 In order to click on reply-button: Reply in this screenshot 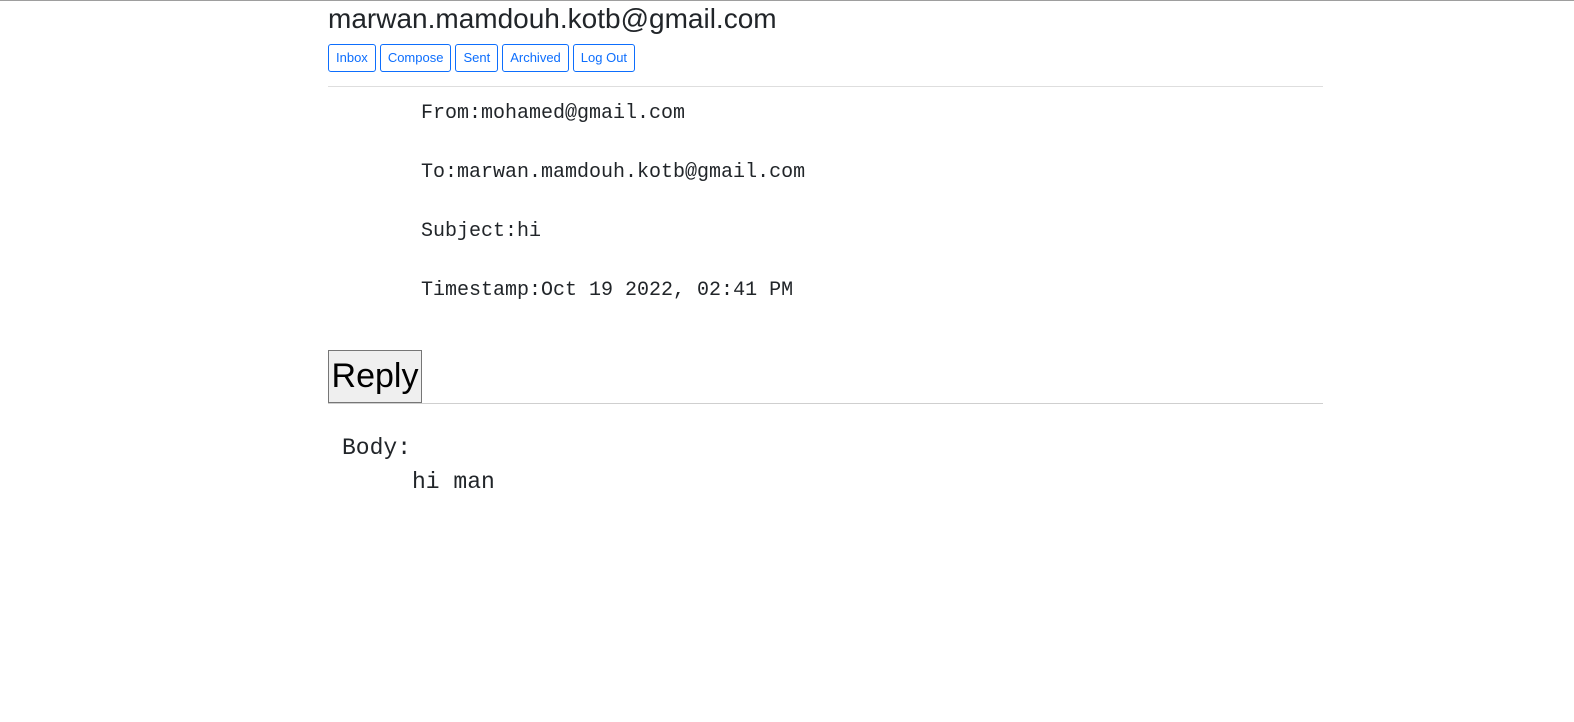, I will do `click(375, 376)`.